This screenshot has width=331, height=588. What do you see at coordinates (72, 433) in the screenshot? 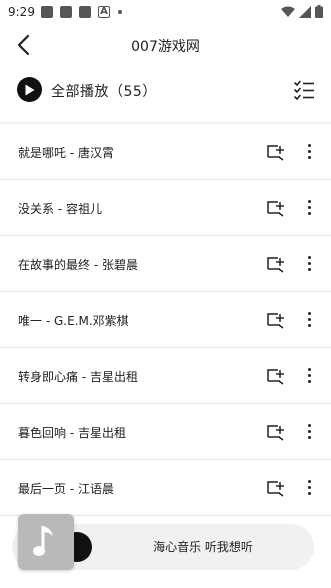
I see `song-title: 暮色回响 - 吉星出租` at bounding box center [72, 433].